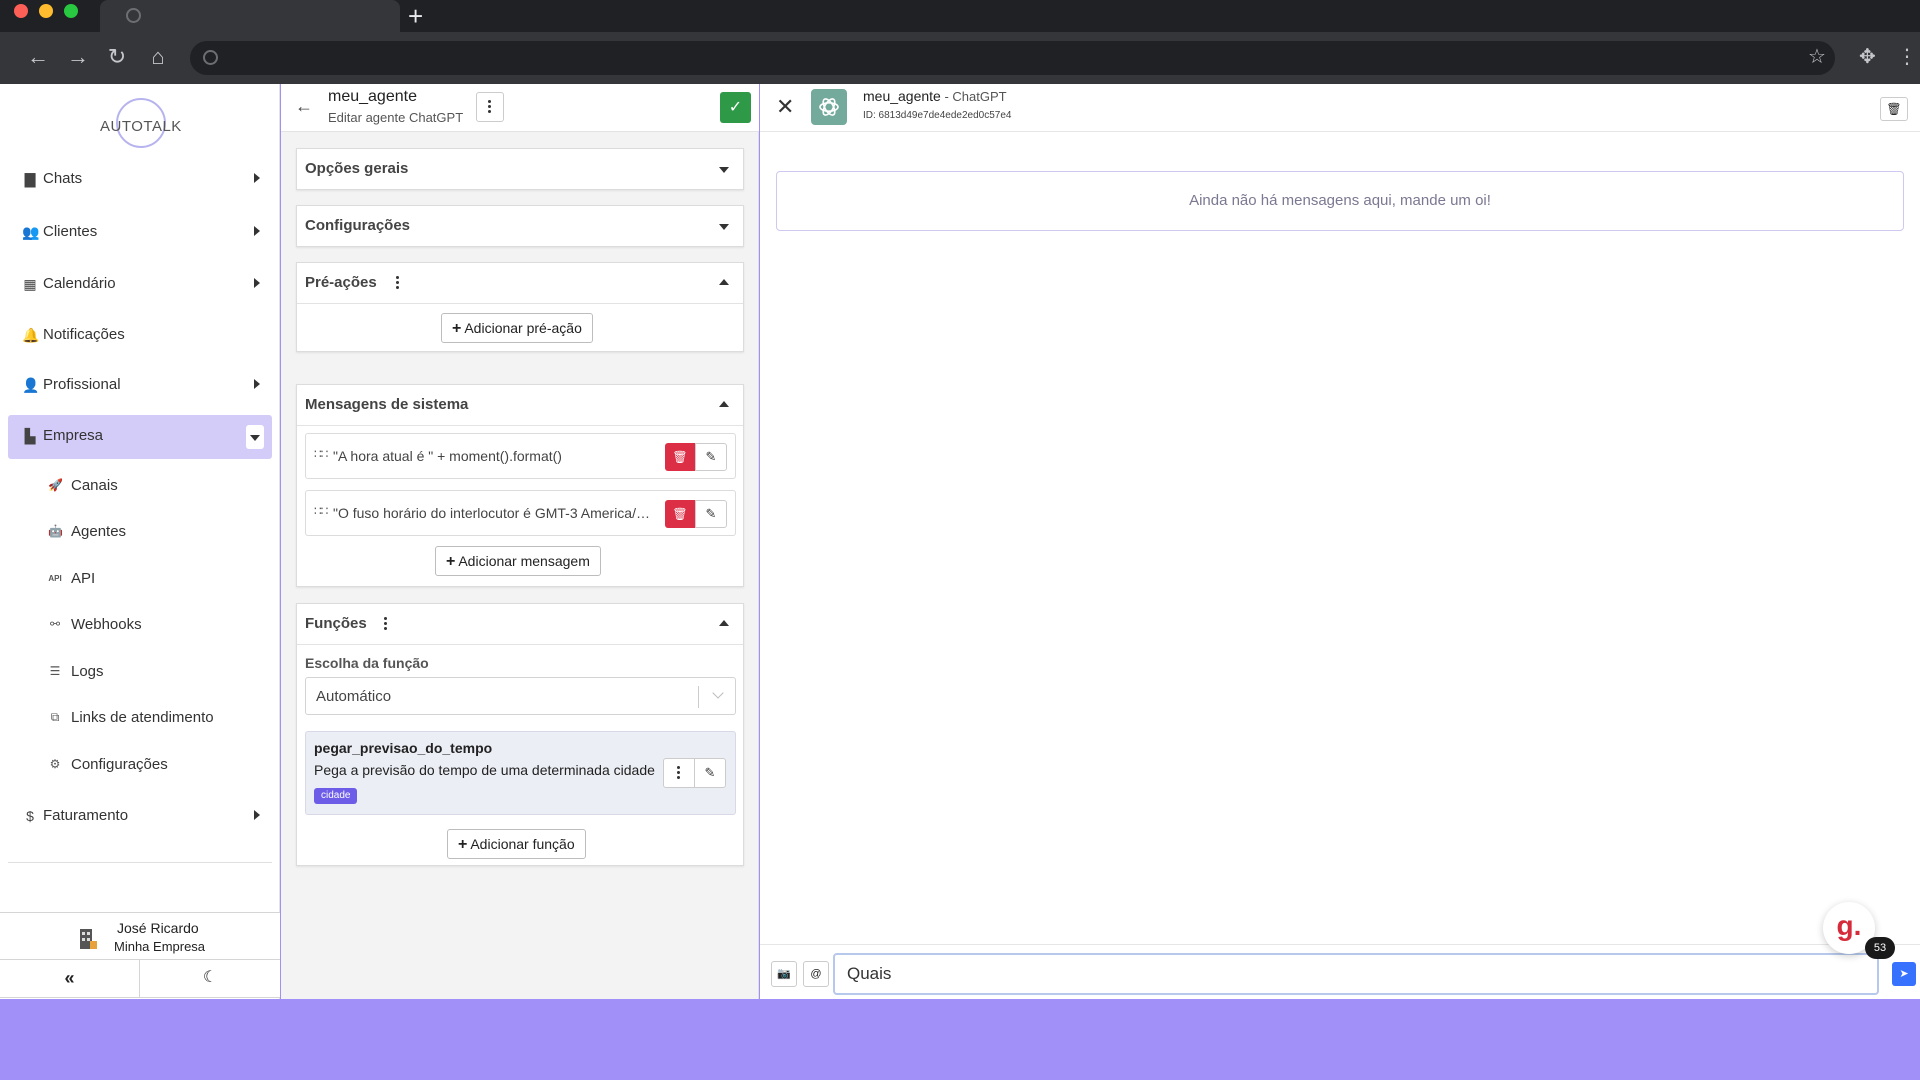 This screenshot has width=1920, height=1080. I want to click on webhook-icon: ⚯, so click(55, 624).